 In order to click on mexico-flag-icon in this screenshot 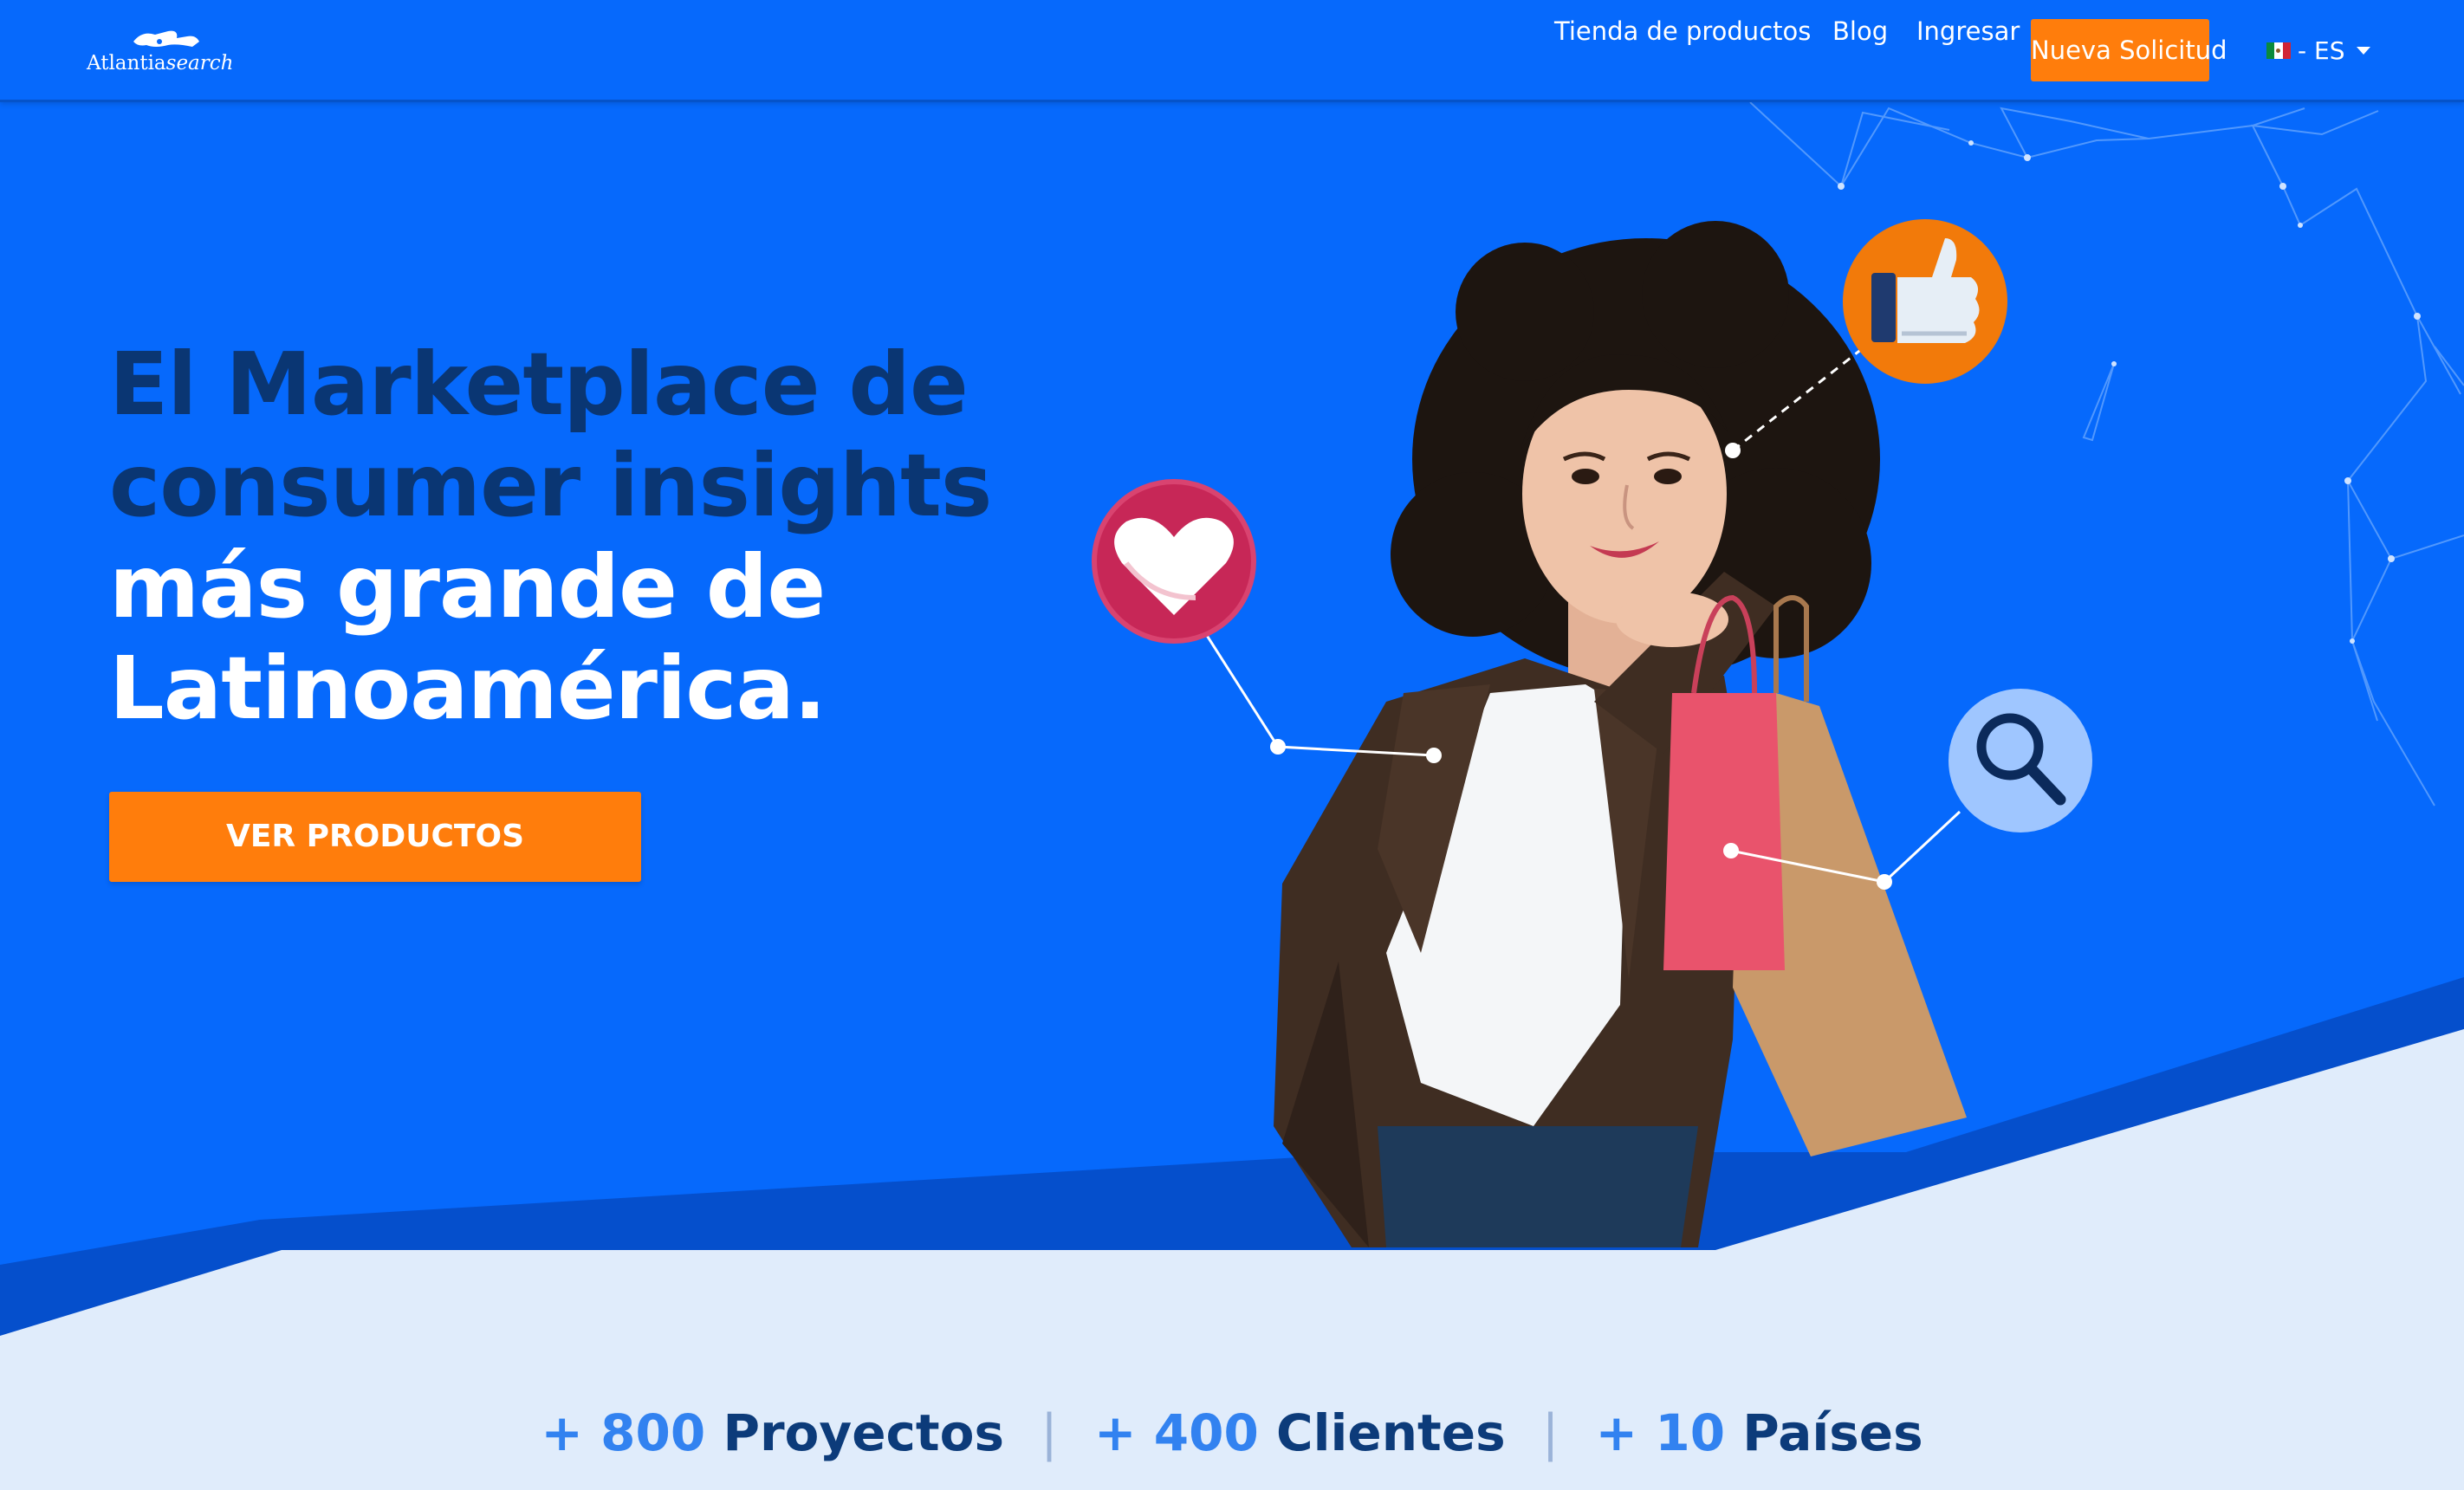, I will do `click(2278, 51)`.